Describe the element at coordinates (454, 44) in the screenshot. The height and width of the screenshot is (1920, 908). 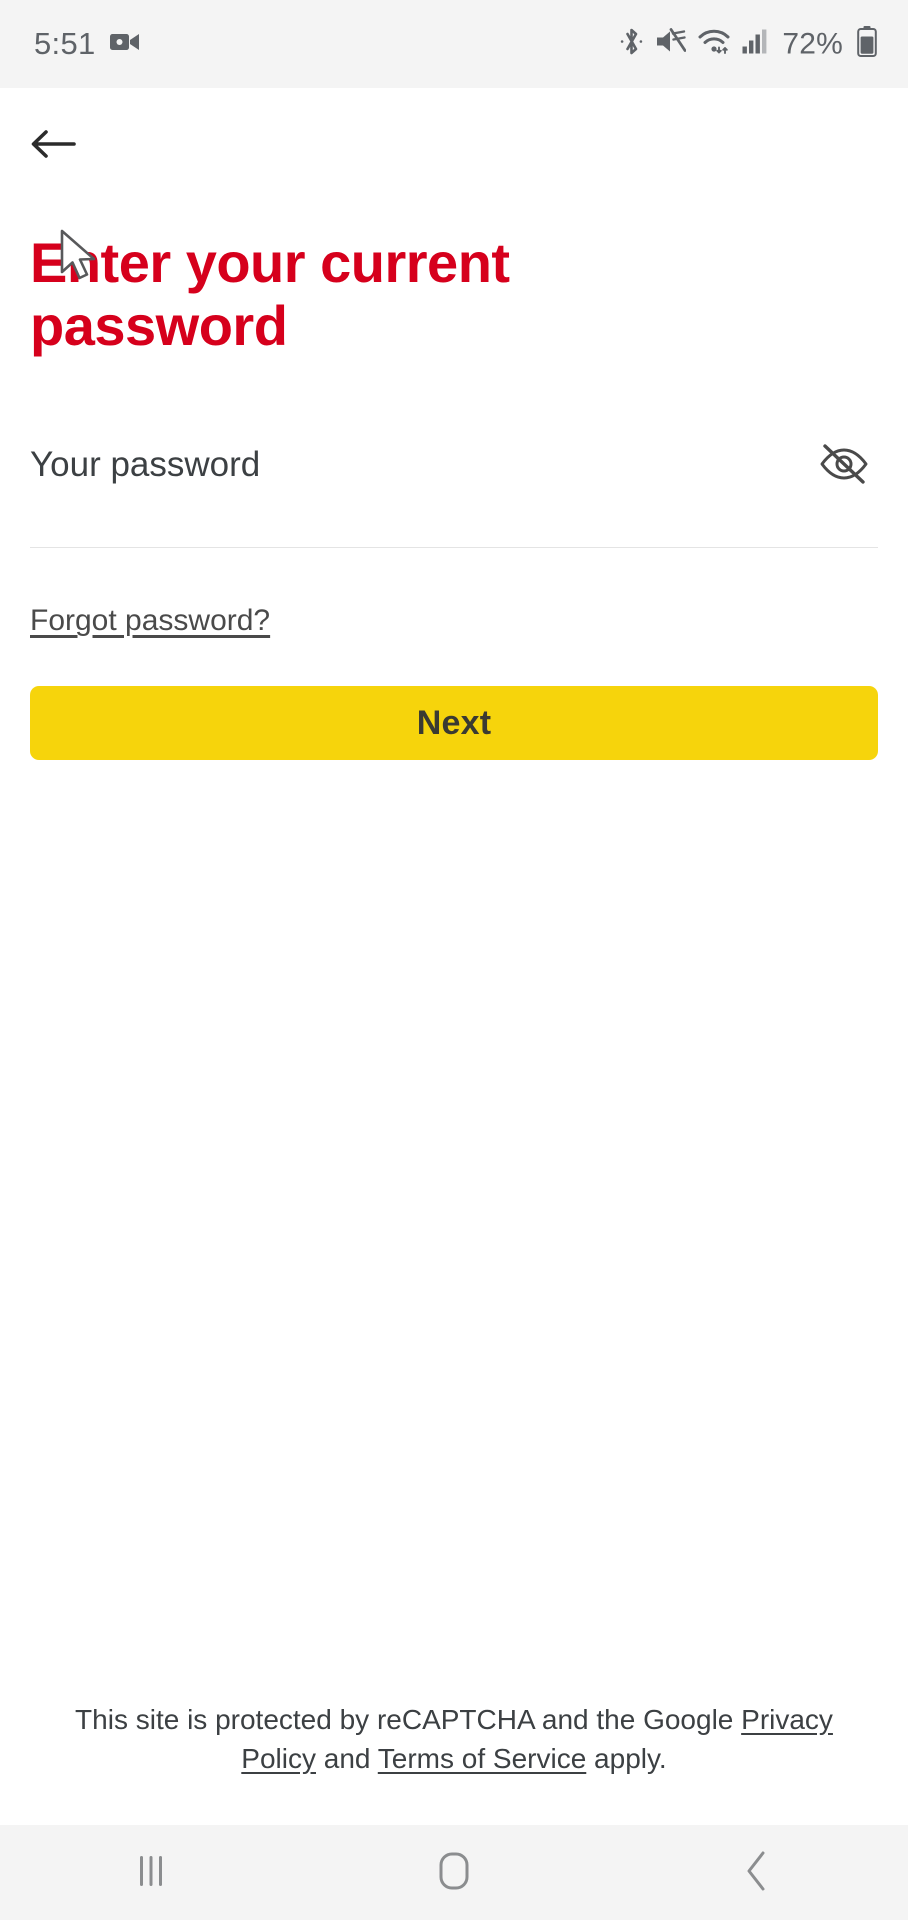
I see `status-bar: 5:51 72%` at that location.